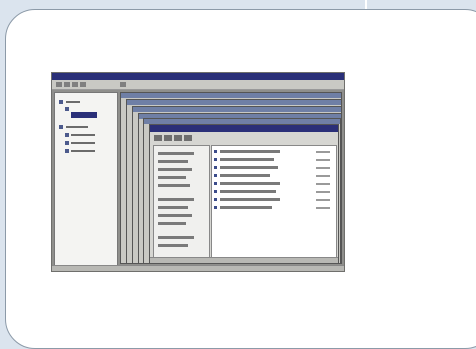 Image resolution: width=476 pixels, height=349 pixels. I want to click on front-window-tree, so click(181, 203).